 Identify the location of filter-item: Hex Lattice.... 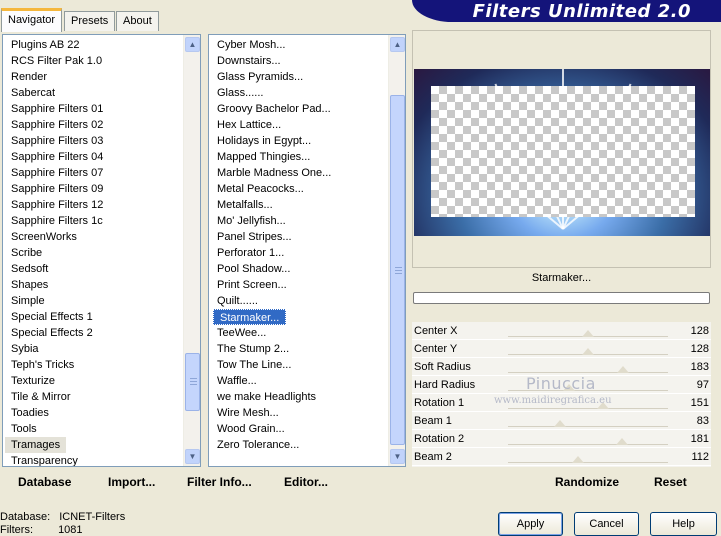
(298, 125).